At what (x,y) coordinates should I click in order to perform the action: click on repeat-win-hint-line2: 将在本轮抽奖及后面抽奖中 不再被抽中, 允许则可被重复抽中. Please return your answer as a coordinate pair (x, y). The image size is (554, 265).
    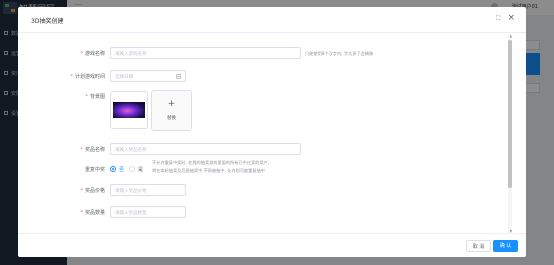
    Looking at the image, I should click on (208, 170).